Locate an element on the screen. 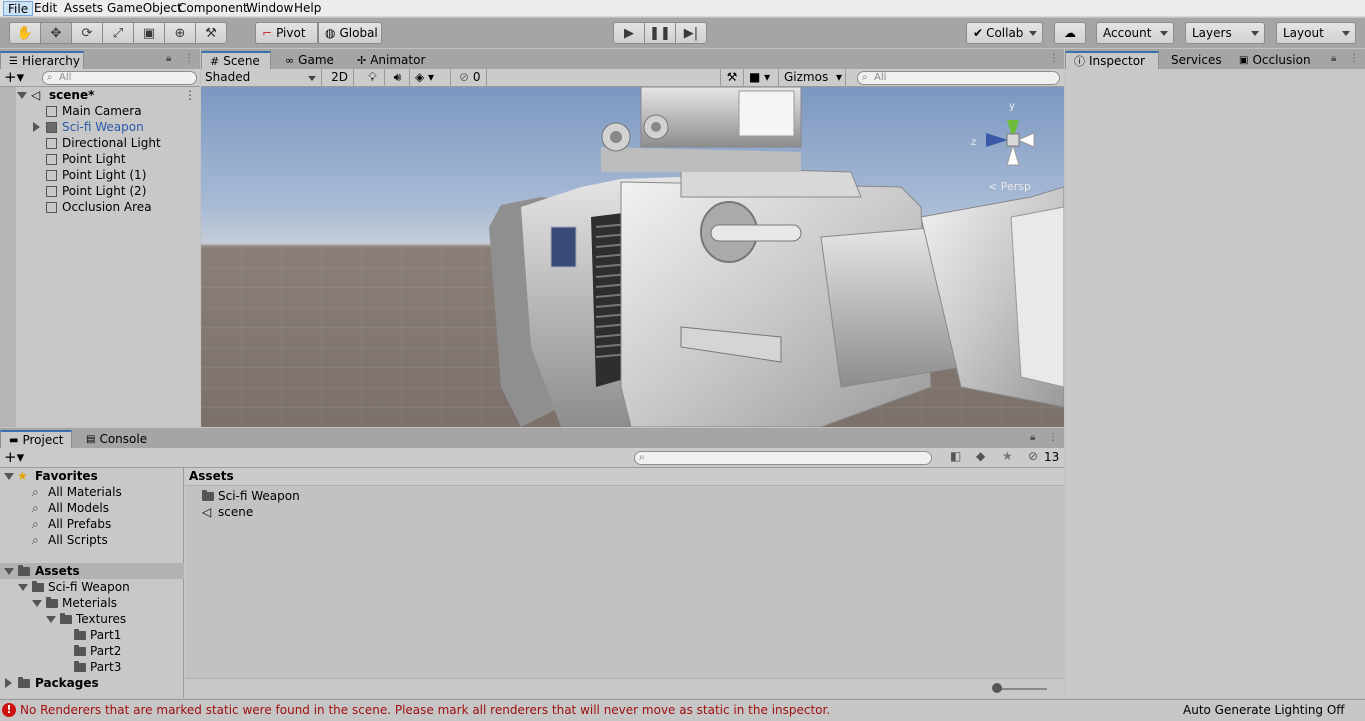  project-search-input: ⌕ is located at coordinates (783, 458).